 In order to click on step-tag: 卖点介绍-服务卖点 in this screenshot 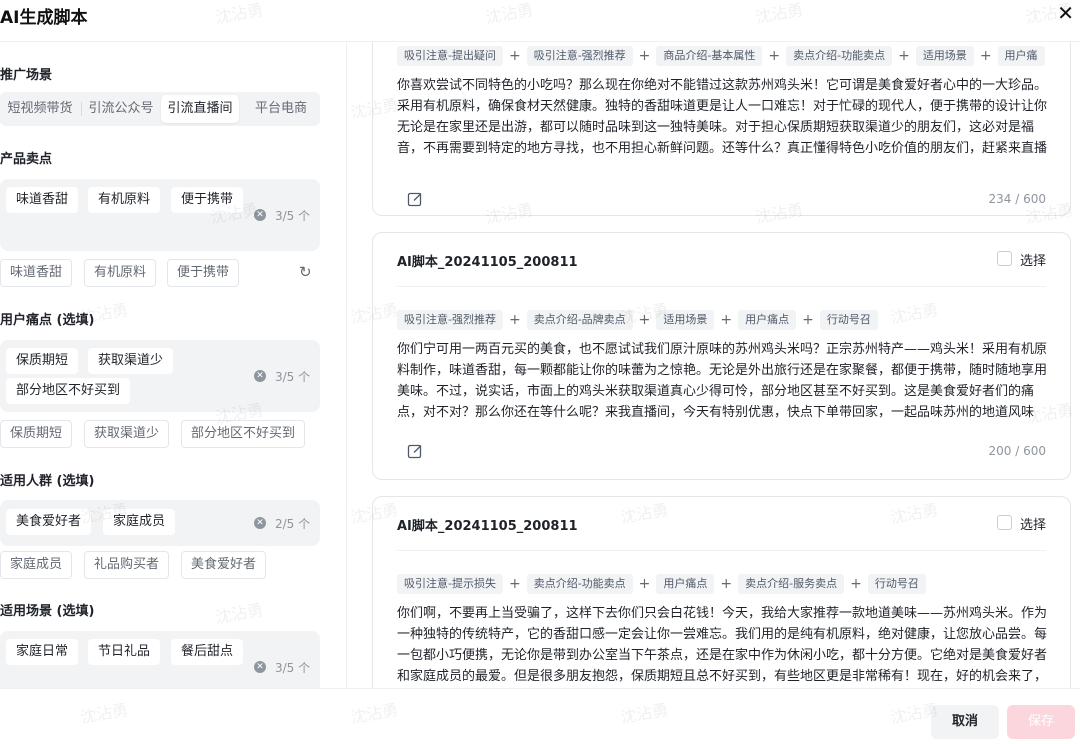, I will do `click(791, 584)`.